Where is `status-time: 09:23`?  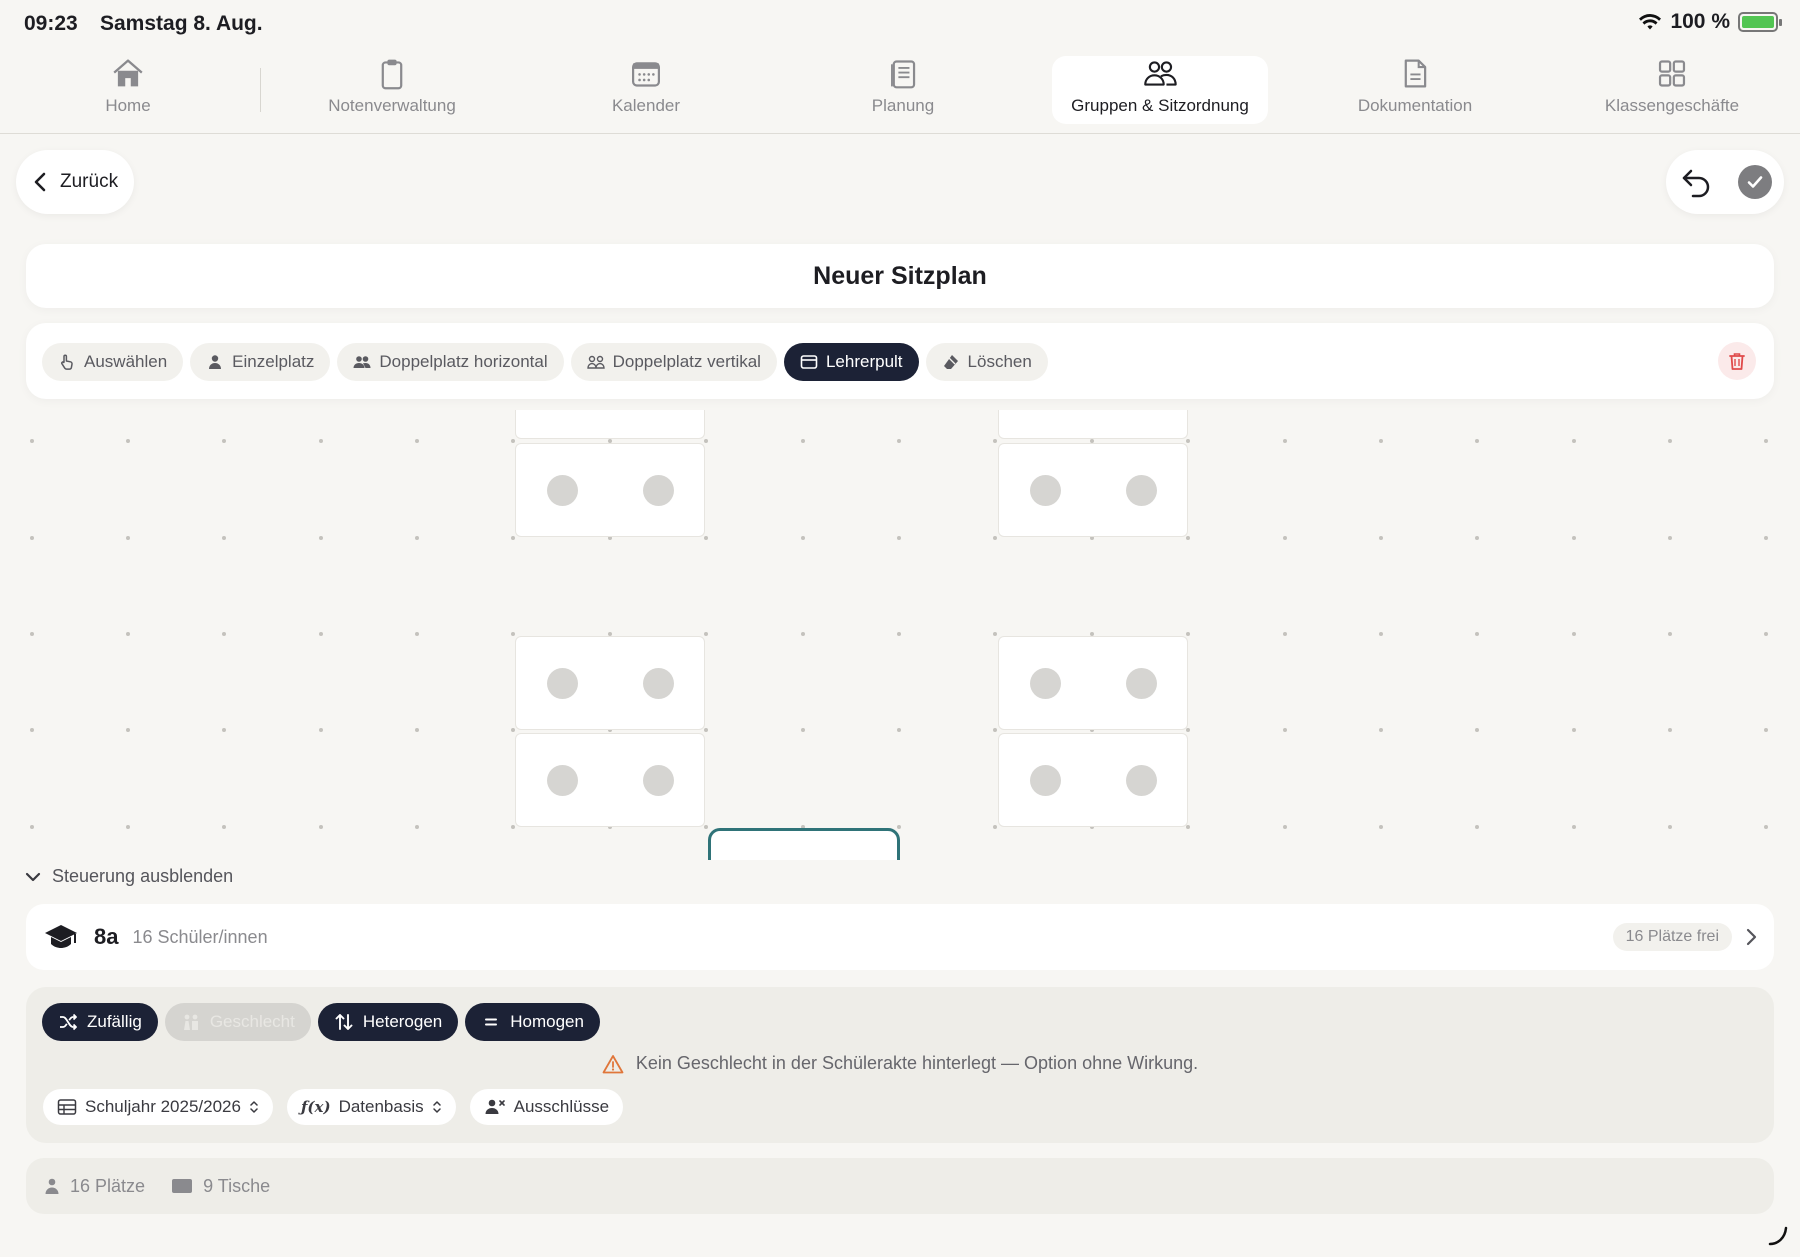 status-time: 09:23 is located at coordinates (51, 23).